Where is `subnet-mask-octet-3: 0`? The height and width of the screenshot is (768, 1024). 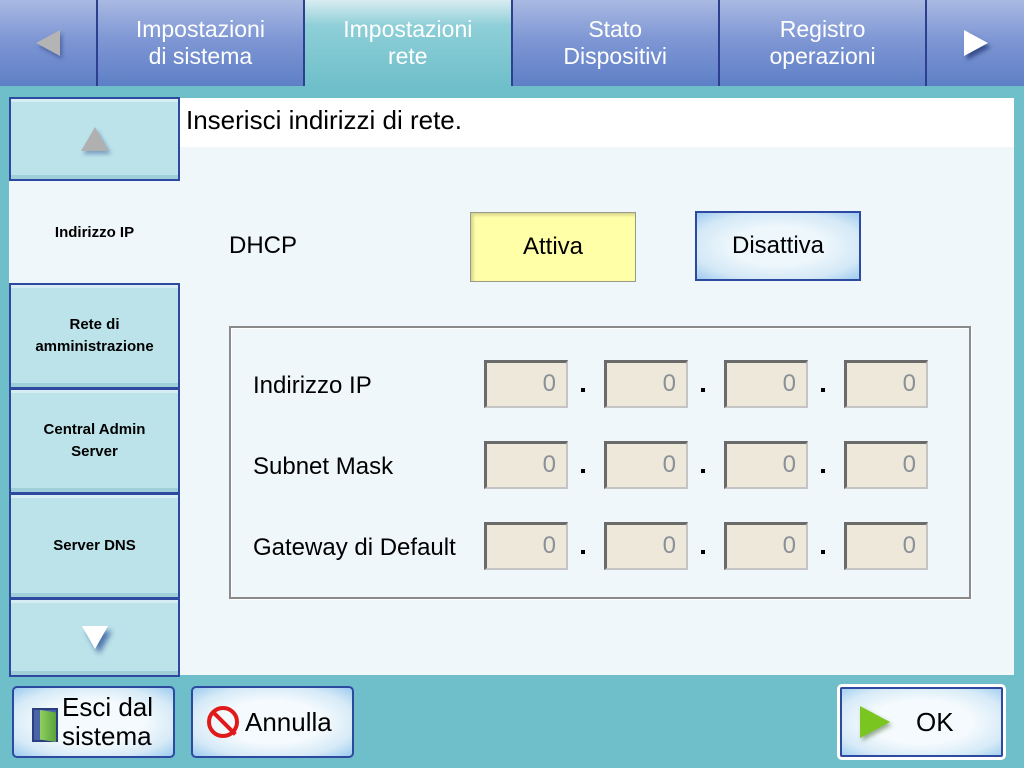 subnet-mask-octet-3: 0 is located at coordinates (766, 465).